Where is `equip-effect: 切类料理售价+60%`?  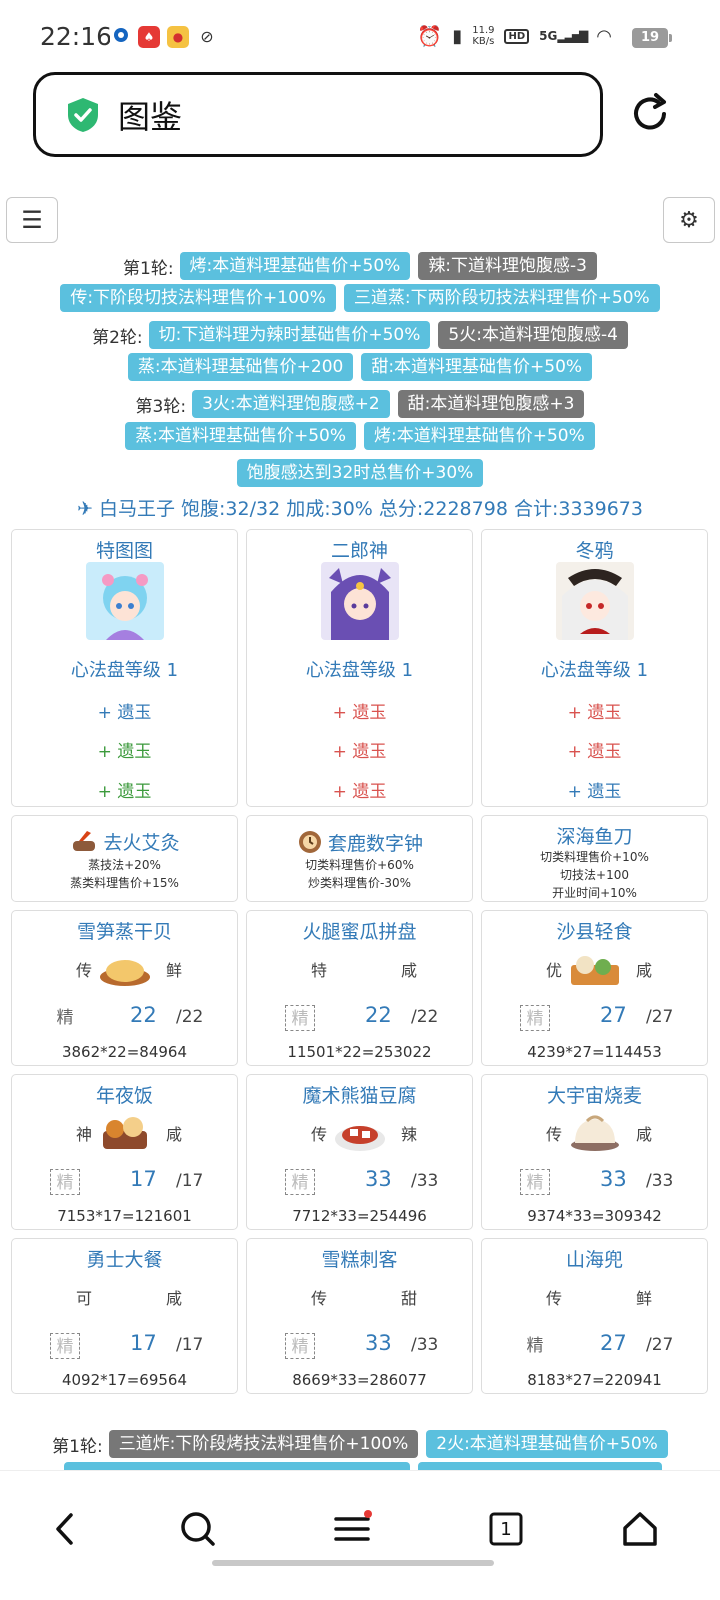 equip-effect: 切类料理售价+60% is located at coordinates (359, 865).